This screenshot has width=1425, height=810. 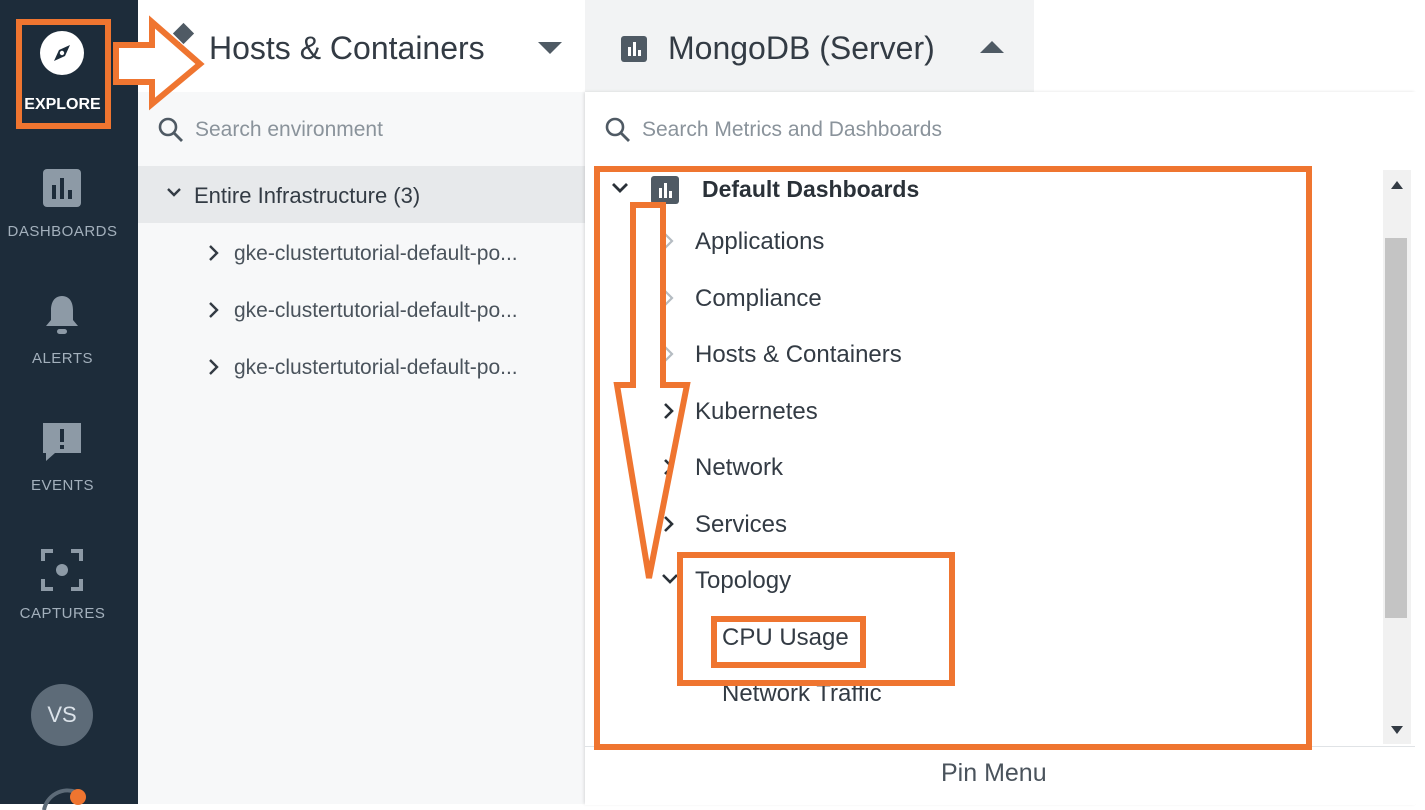 What do you see at coordinates (69, 347) in the screenshot?
I see `nav-item-alerts: ALERTS` at bounding box center [69, 347].